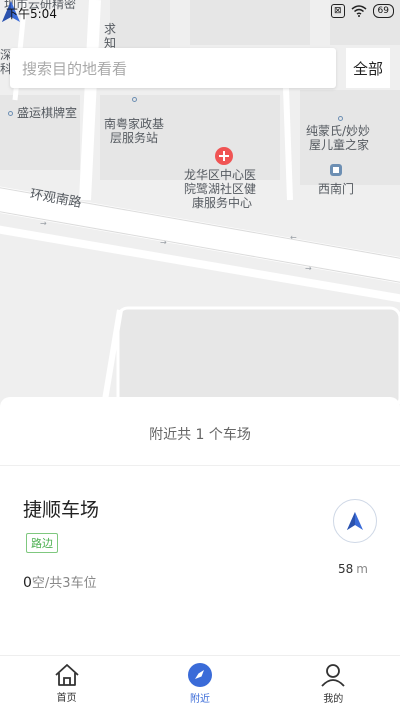 Image resolution: width=400 pixels, height=711 pixels. What do you see at coordinates (362, 569) in the screenshot?
I see `distance-unit: m` at bounding box center [362, 569].